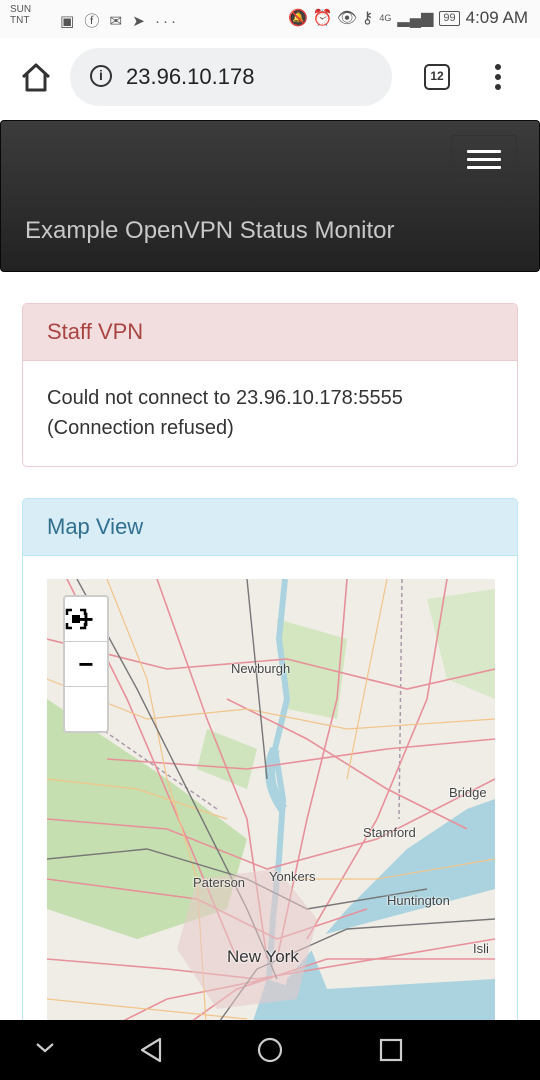  What do you see at coordinates (481, 948) in the screenshot?
I see `map-label-islip: Isli` at bounding box center [481, 948].